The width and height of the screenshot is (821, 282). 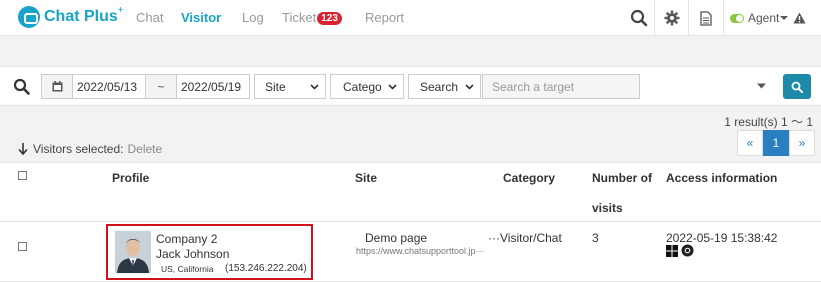 I want to click on visit-count: 3, so click(x=595, y=238).